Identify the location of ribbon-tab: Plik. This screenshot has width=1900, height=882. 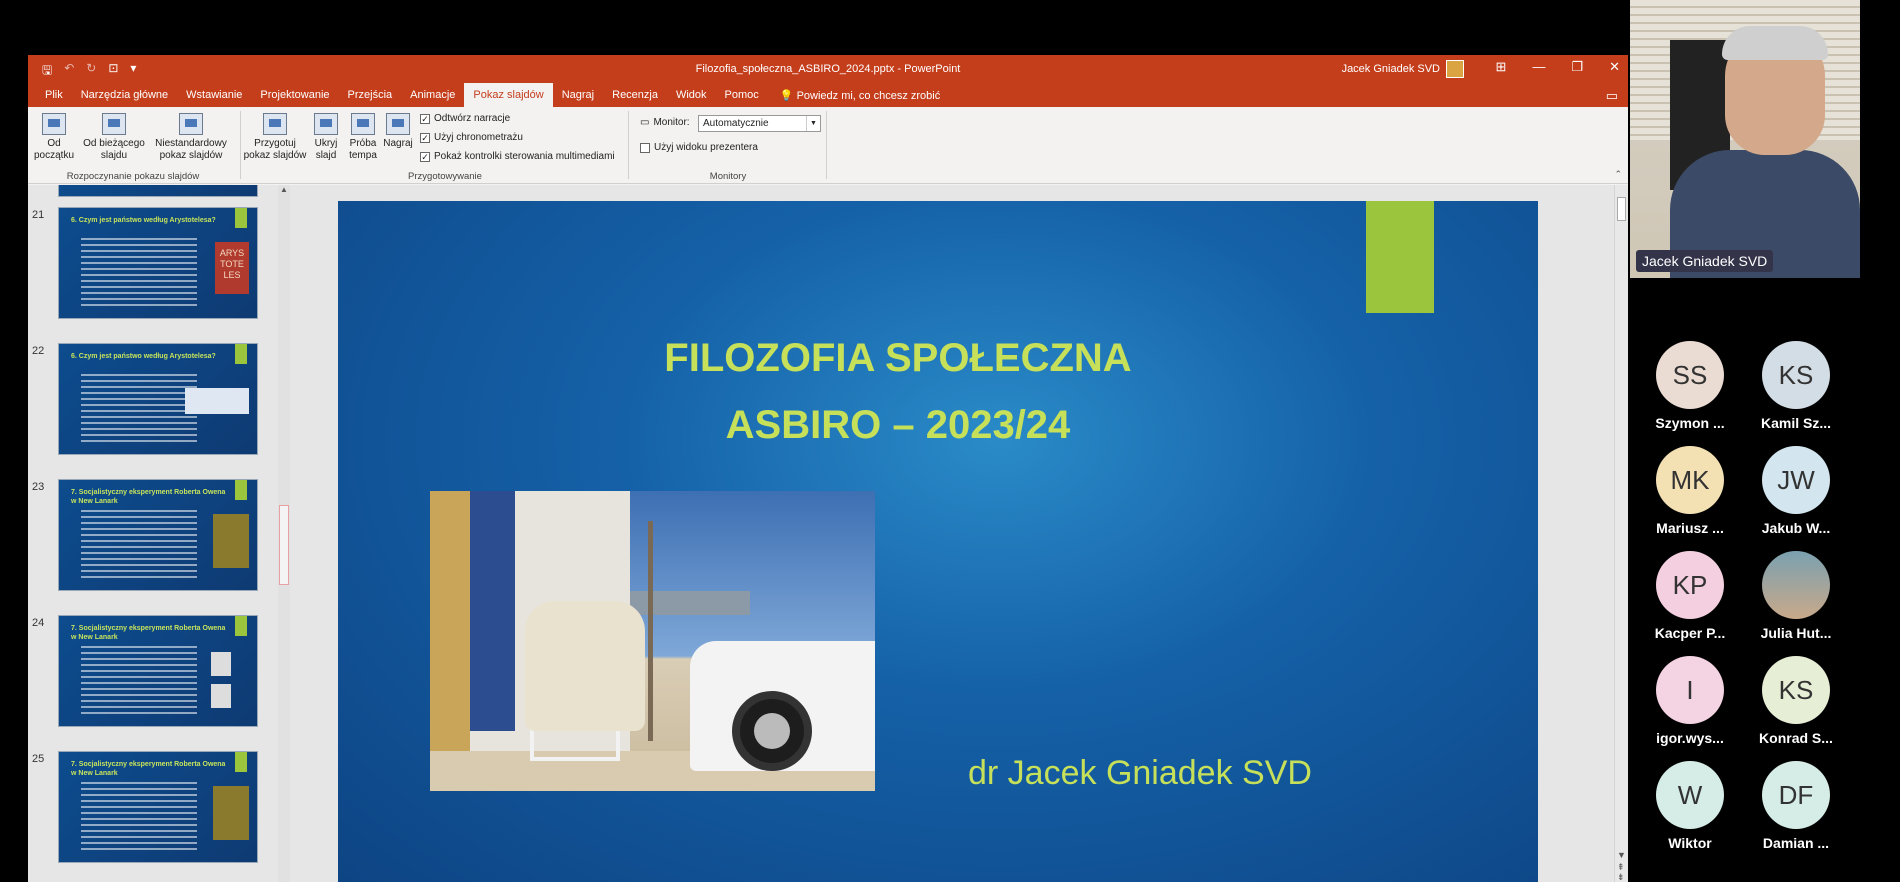
(54, 95).